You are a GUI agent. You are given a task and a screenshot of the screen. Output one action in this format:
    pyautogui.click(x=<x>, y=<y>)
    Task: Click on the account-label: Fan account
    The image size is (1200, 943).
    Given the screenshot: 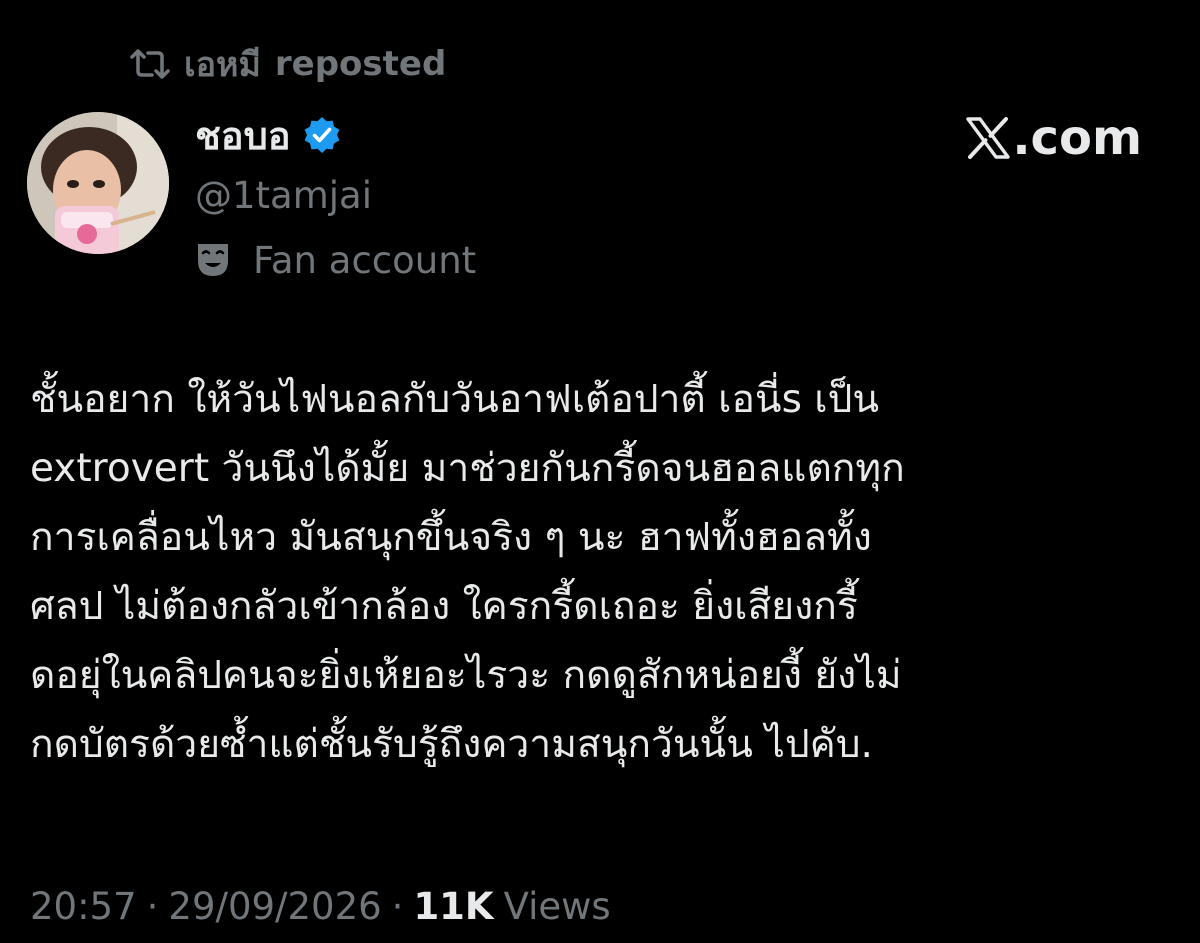 What is the action you would take?
    pyautogui.click(x=335, y=260)
    